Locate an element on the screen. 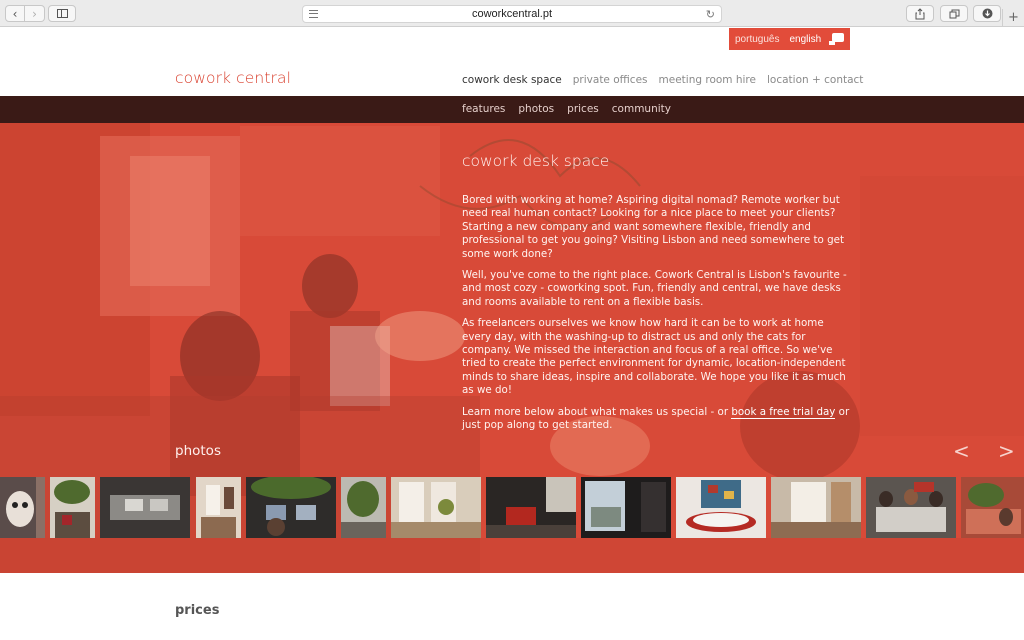 The height and width of the screenshot is (640, 1024). photo-thumbnail-tile-wall-table is located at coordinates (721, 507).